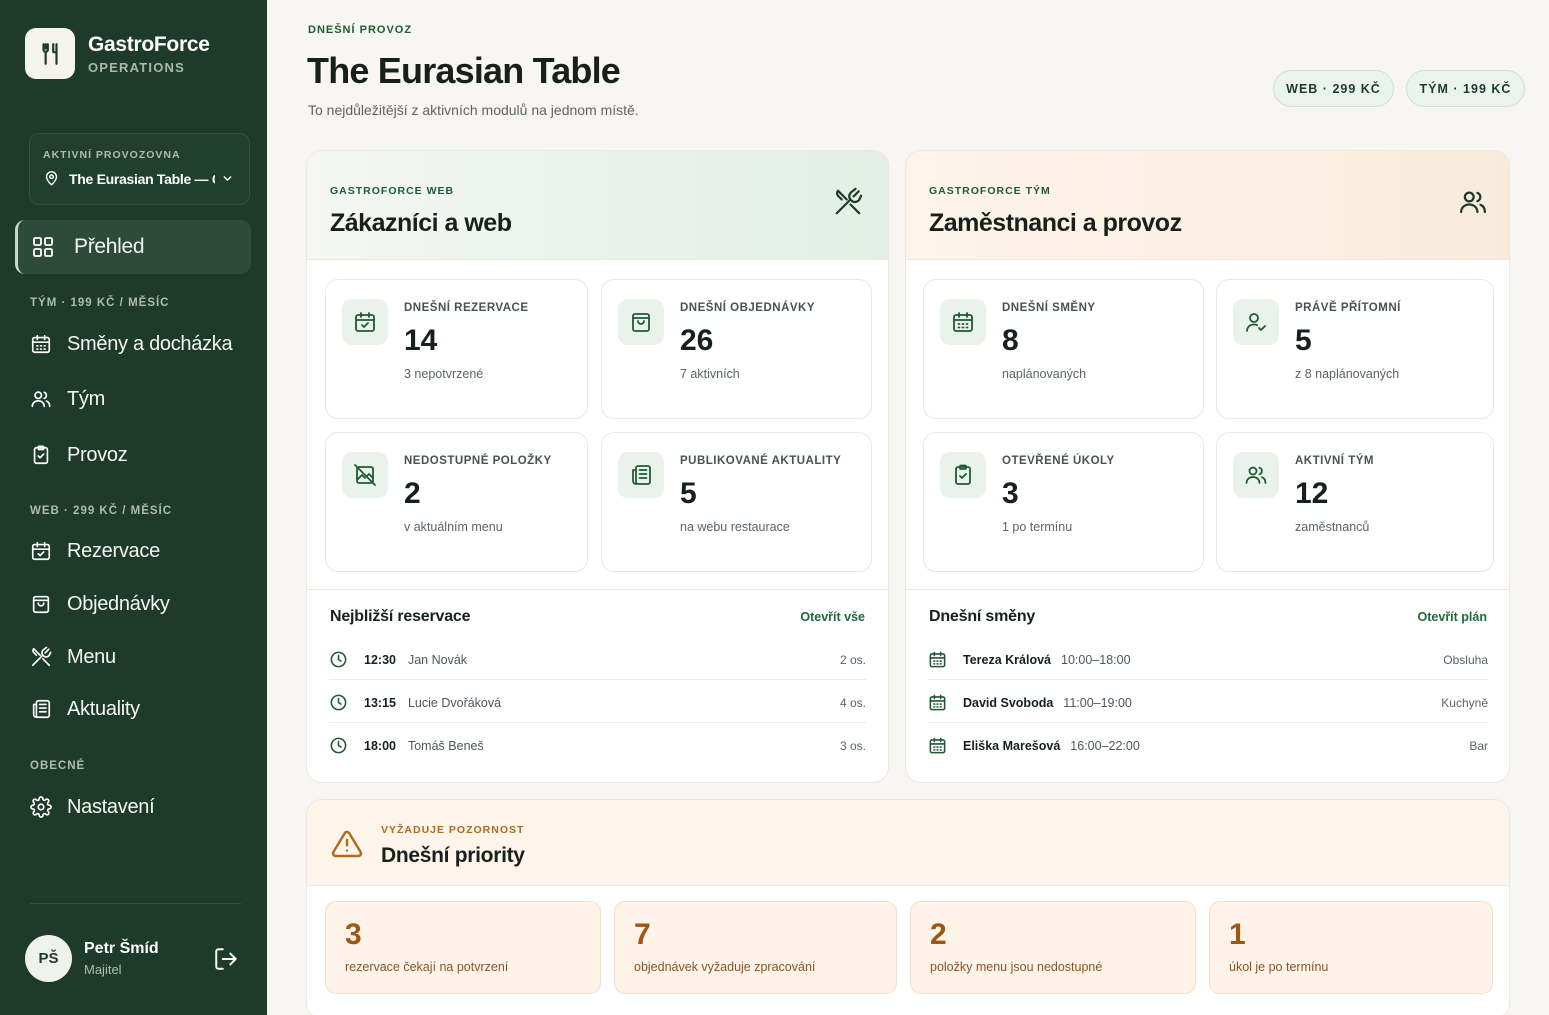 The height and width of the screenshot is (1015, 1549). I want to click on priority-text: úkol je po termínu, so click(1279, 967).